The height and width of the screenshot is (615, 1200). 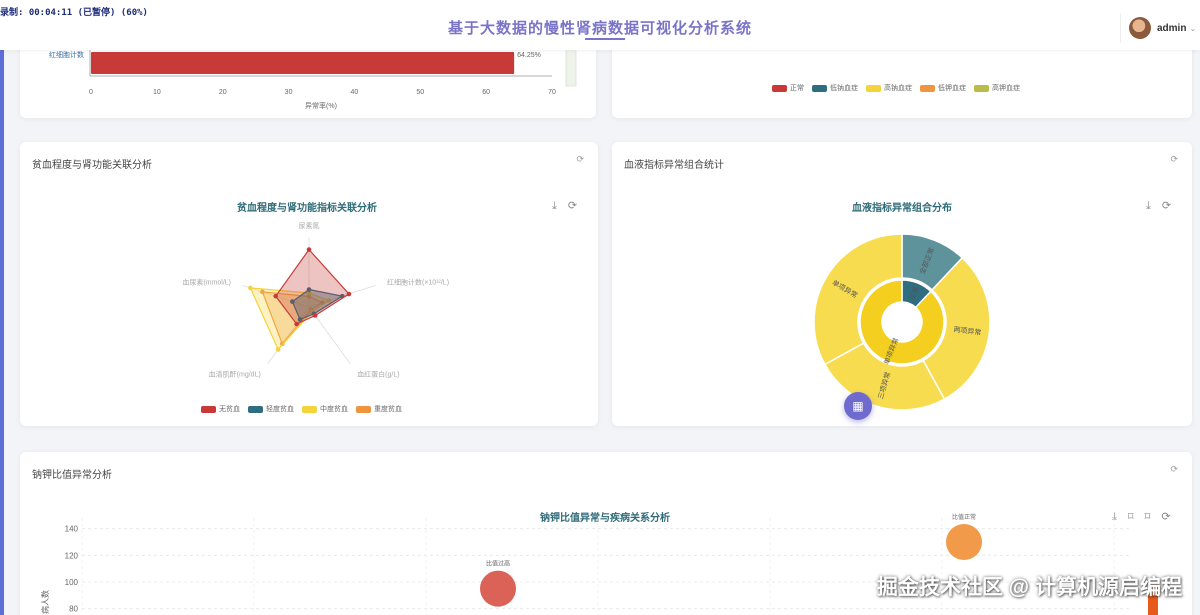 What do you see at coordinates (844, 88) in the screenshot?
I see `legend-label: 低钠血症` at bounding box center [844, 88].